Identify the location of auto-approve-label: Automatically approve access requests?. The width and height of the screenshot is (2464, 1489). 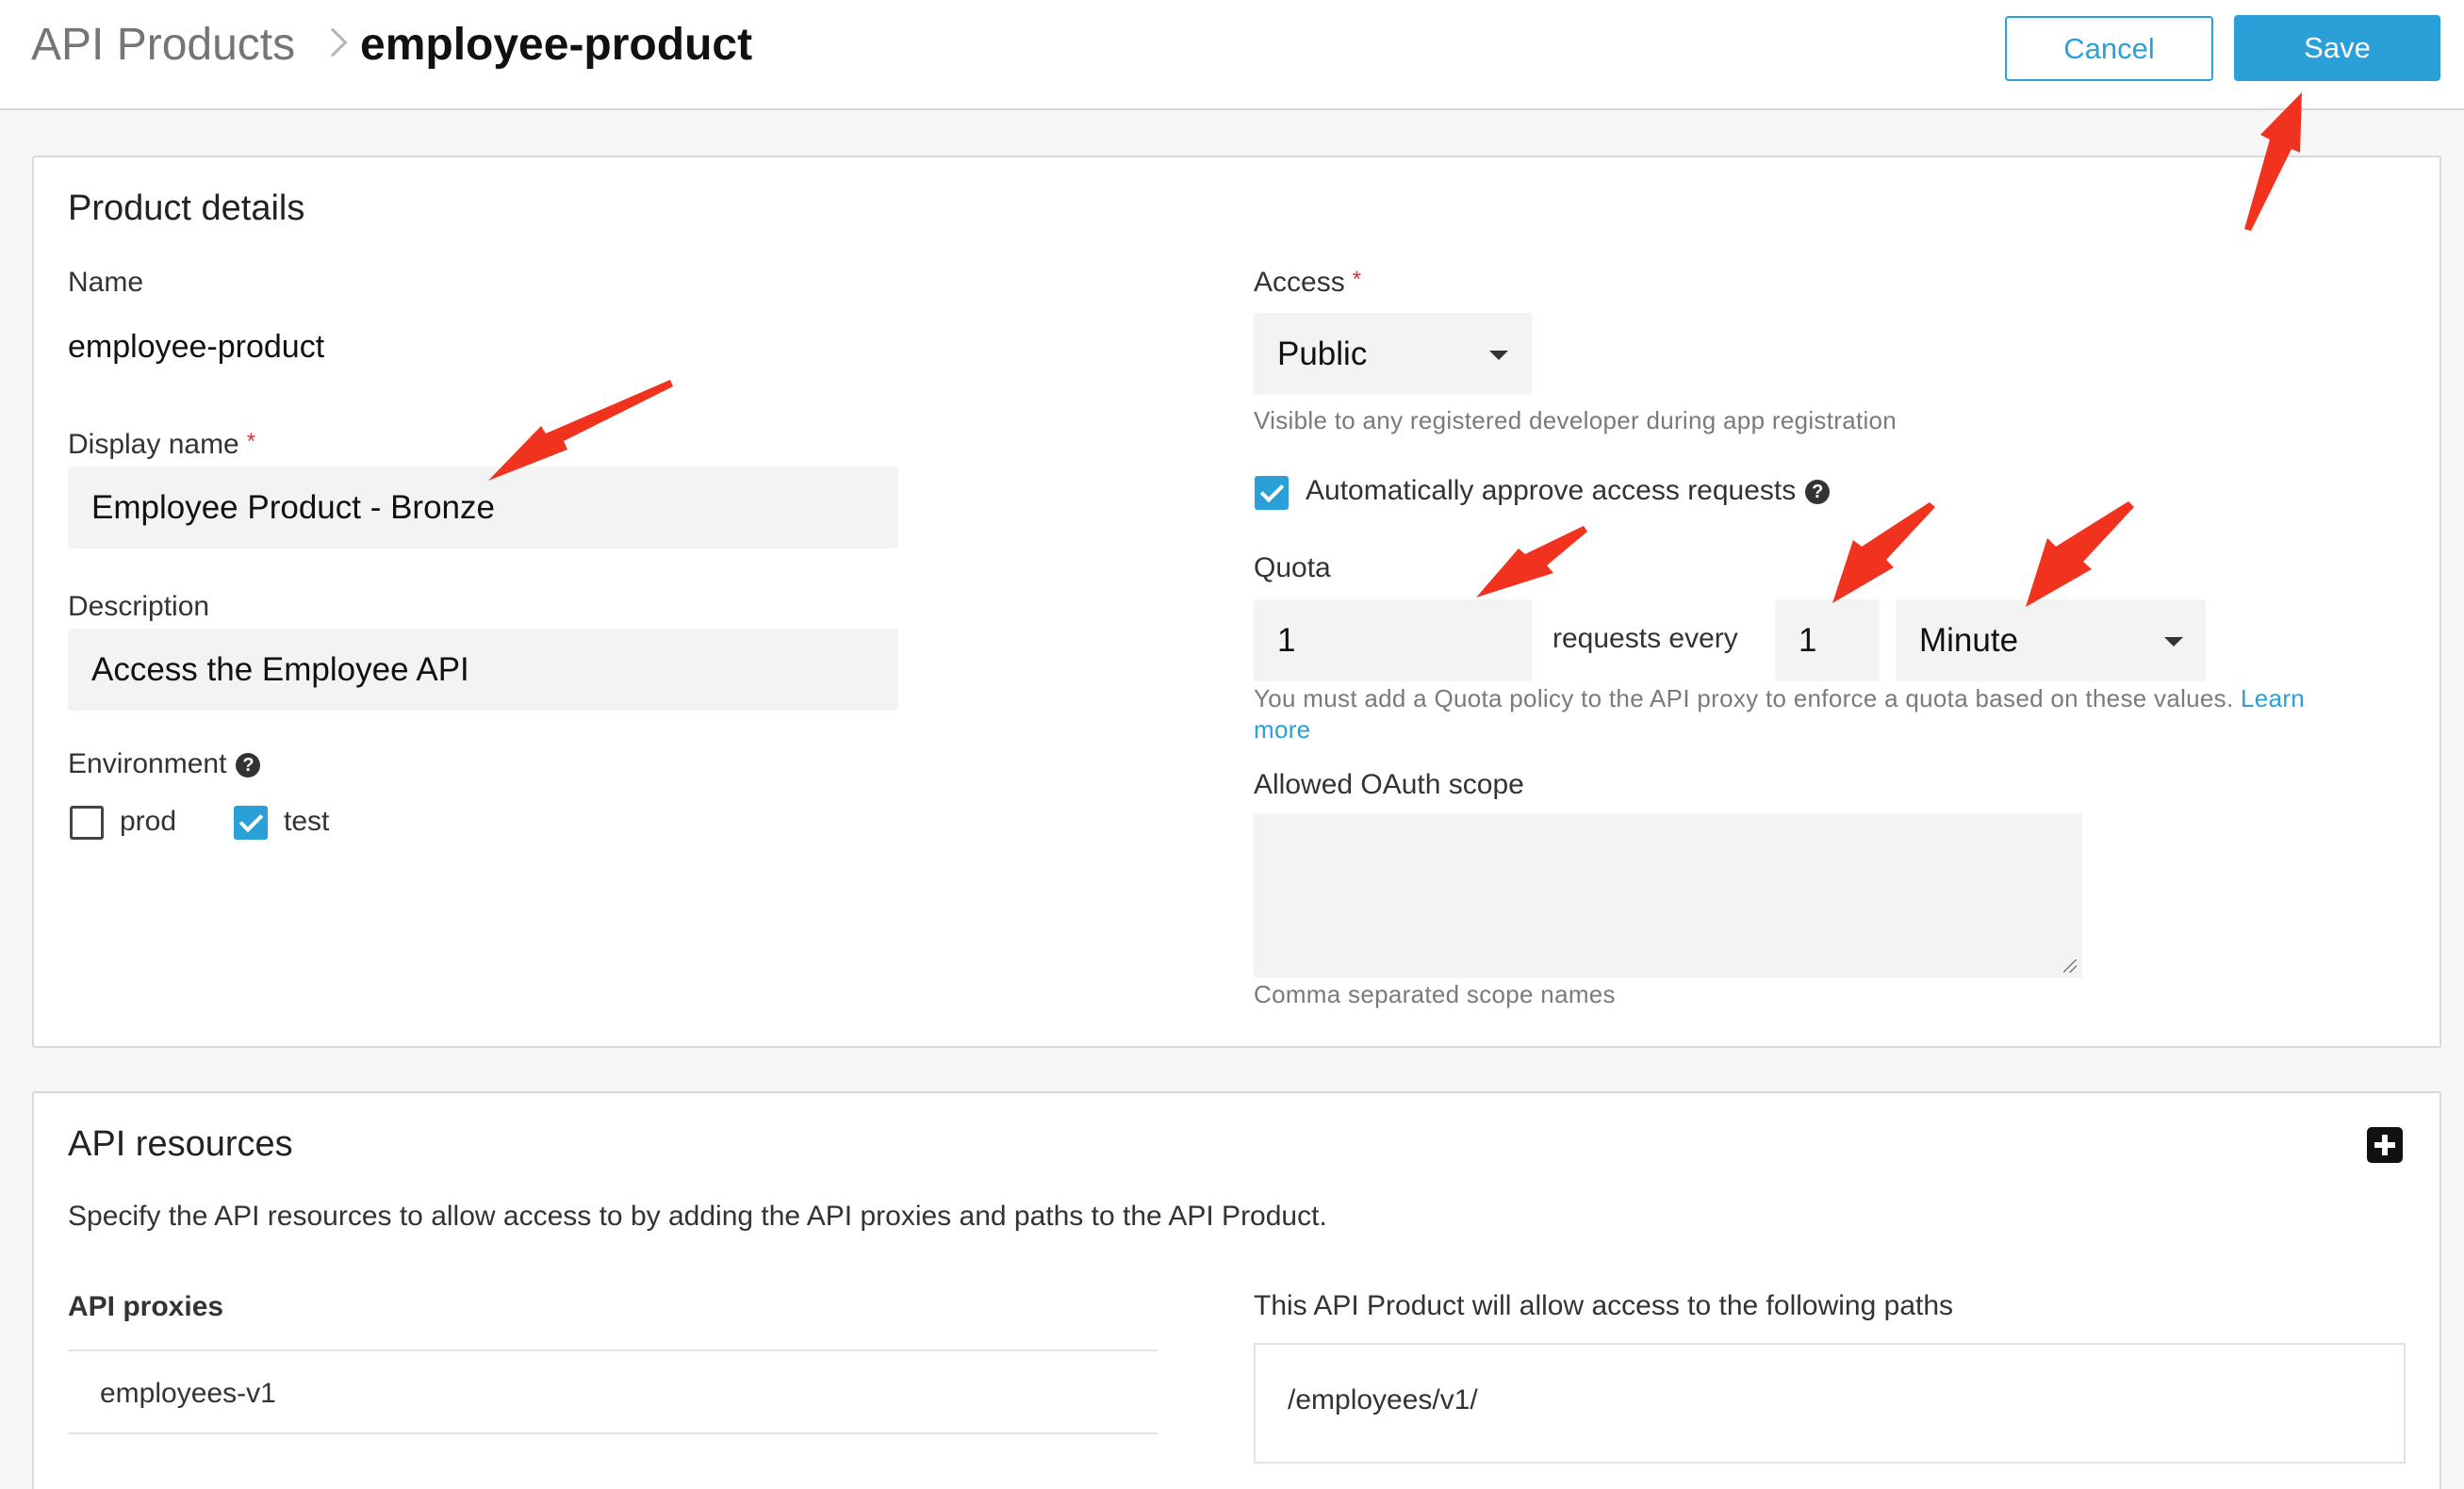
(1568, 491).